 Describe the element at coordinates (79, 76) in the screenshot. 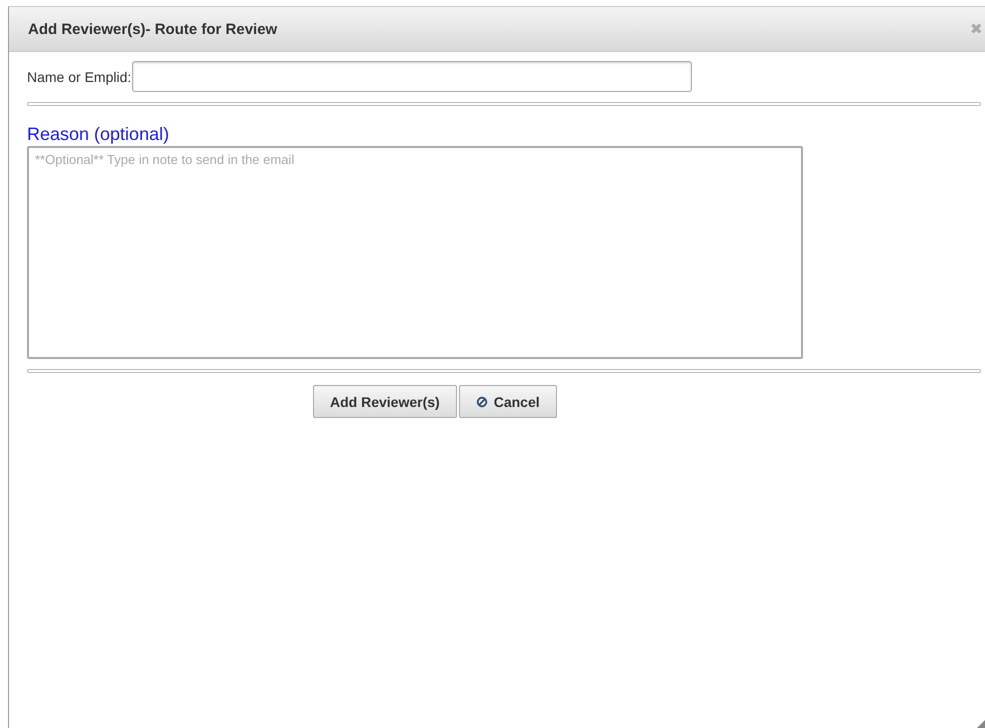

I see `field-label: Name or Emplid:` at that location.